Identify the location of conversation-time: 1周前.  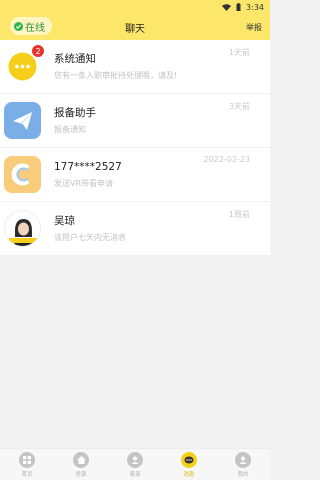
(239, 214).